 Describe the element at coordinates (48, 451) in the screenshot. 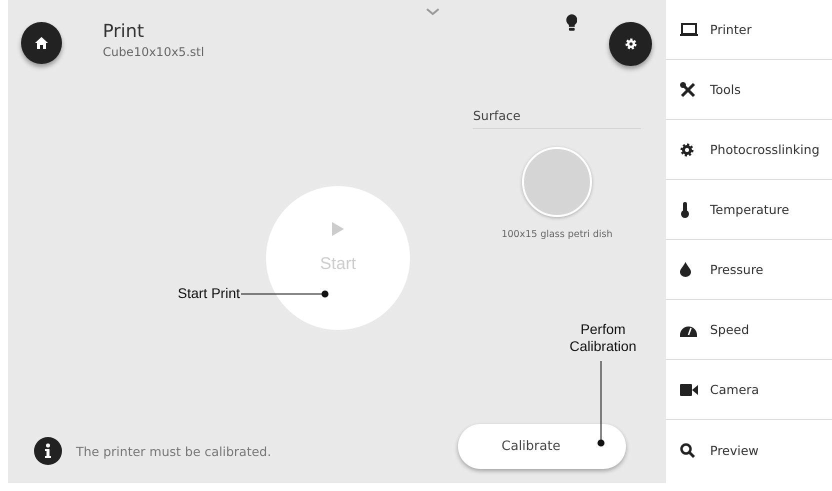

I see `info-icon` at that location.